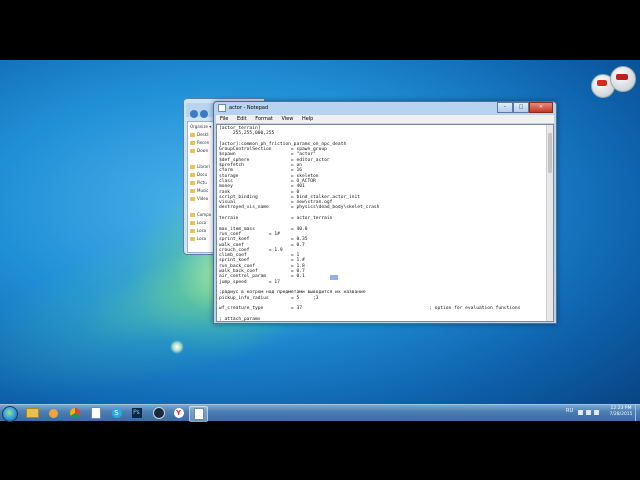  What do you see at coordinates (192, 215) in the screenshot?
I see `computer-icon` at bounding box center [192, 215].